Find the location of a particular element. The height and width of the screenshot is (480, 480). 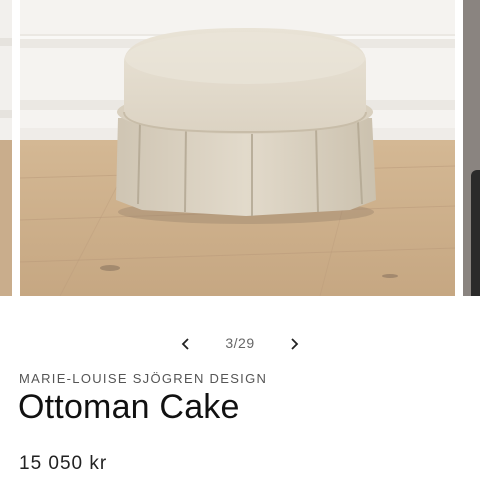

gallery-pager: 3/29 is located at coordinates (240, 344).